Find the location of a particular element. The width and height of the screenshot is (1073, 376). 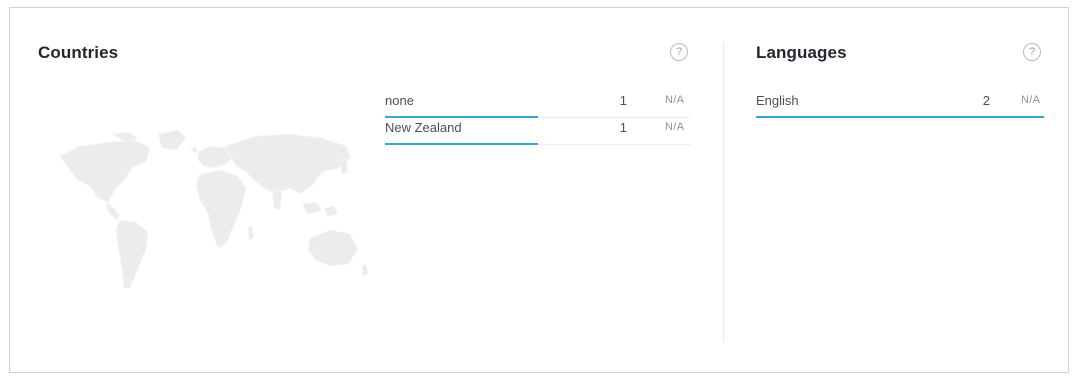

language-count: 2 is located at coordinates (986, 100).